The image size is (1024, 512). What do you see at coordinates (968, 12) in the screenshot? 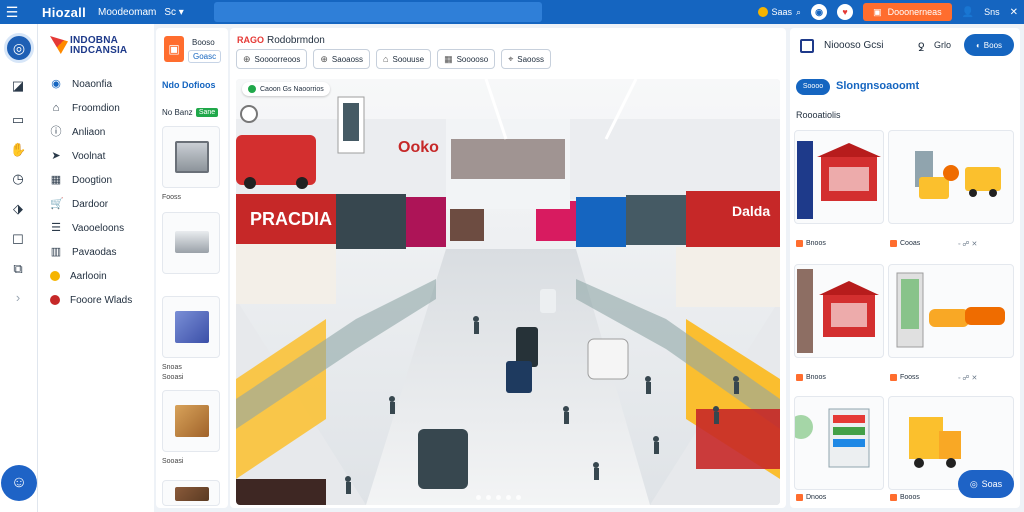
I see `user-icon: 👤` at bounding box center [968, 12].